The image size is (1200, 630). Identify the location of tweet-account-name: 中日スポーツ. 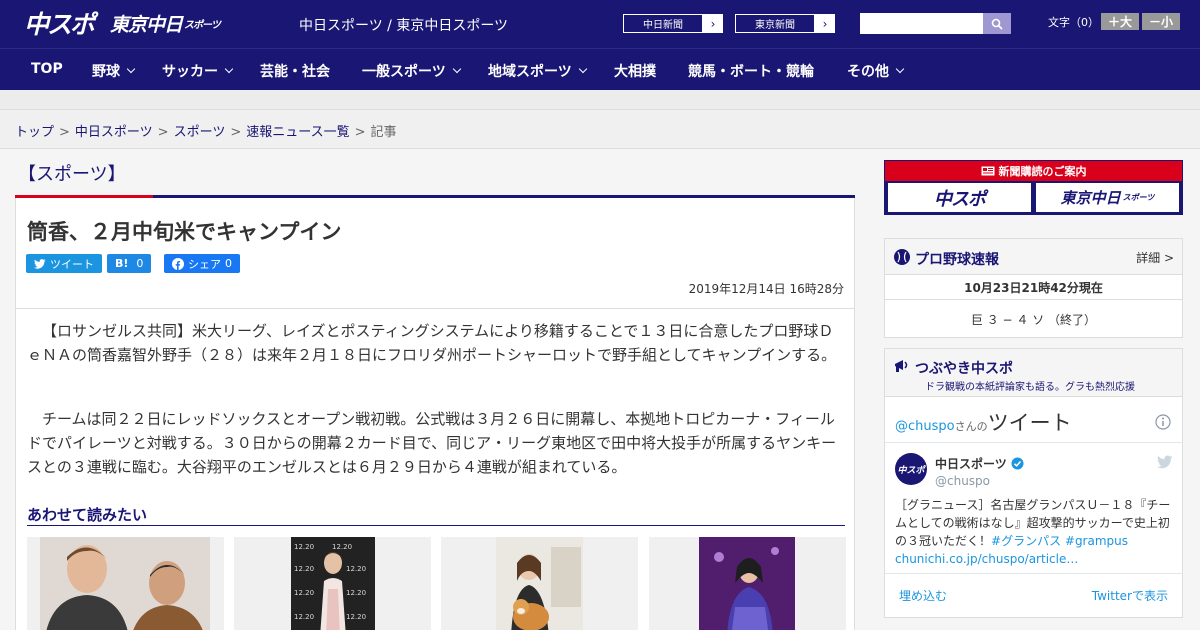
(979, 463).